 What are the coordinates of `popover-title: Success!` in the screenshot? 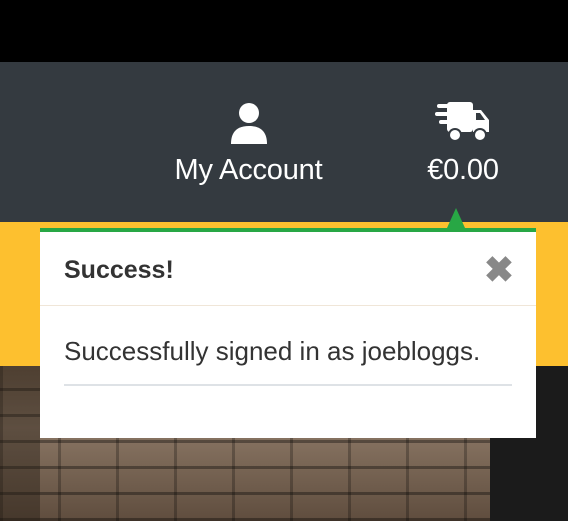 It's located at (119, 270).